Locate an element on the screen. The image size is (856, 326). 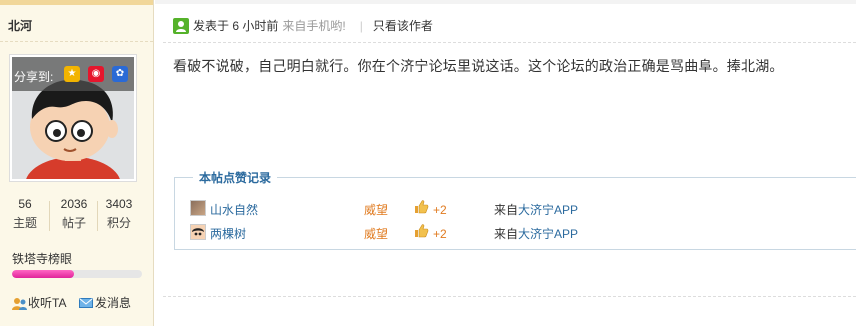
post-time: 发表于 6 小时前 is located at coordinates (236, 26).